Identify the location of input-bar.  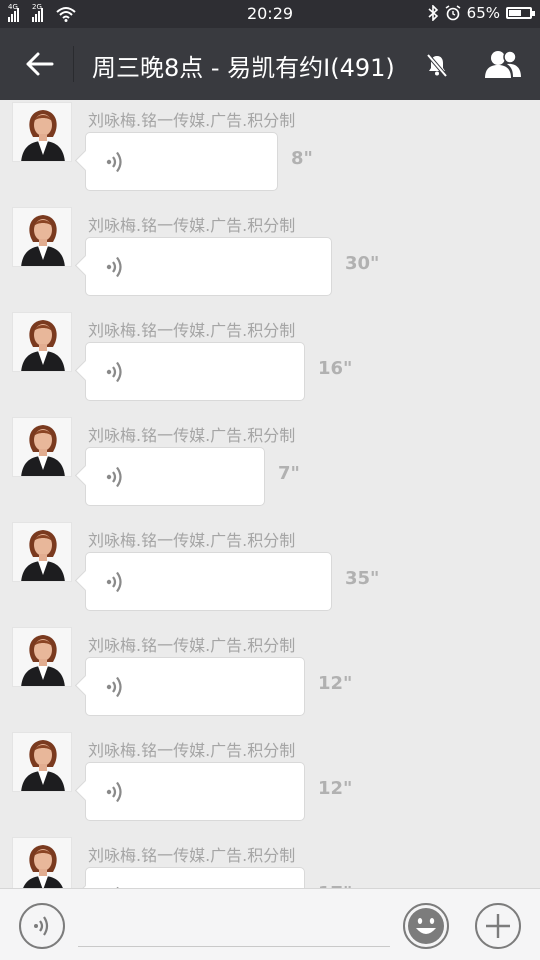
(270, 924).